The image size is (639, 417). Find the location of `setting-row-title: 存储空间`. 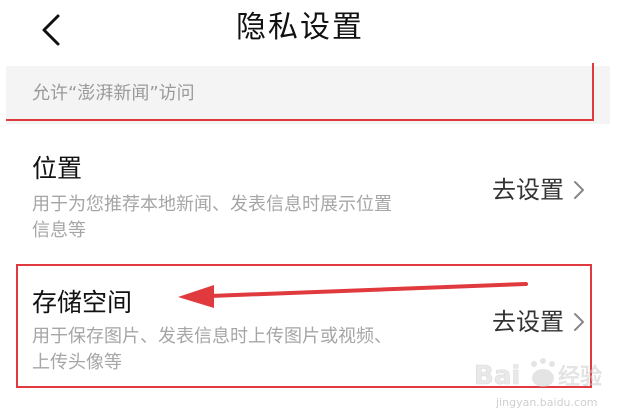

setting-row-title: 存储空间 is located at coordinates (82, 302).